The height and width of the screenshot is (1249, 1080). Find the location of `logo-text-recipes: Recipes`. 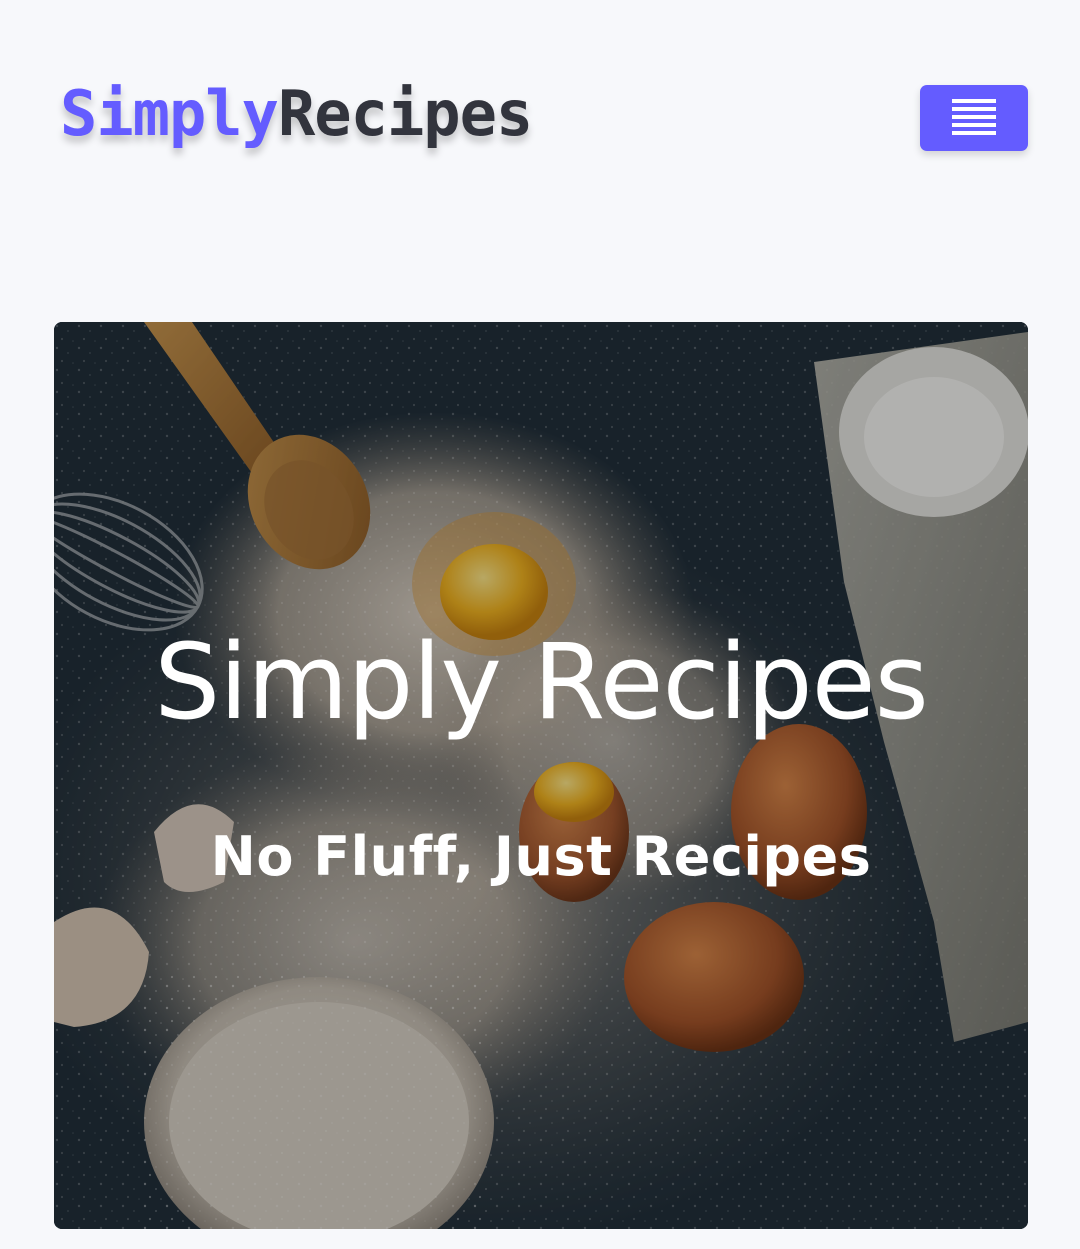

logo-text-recipes: Recipes is located at coordinates (405, 113).